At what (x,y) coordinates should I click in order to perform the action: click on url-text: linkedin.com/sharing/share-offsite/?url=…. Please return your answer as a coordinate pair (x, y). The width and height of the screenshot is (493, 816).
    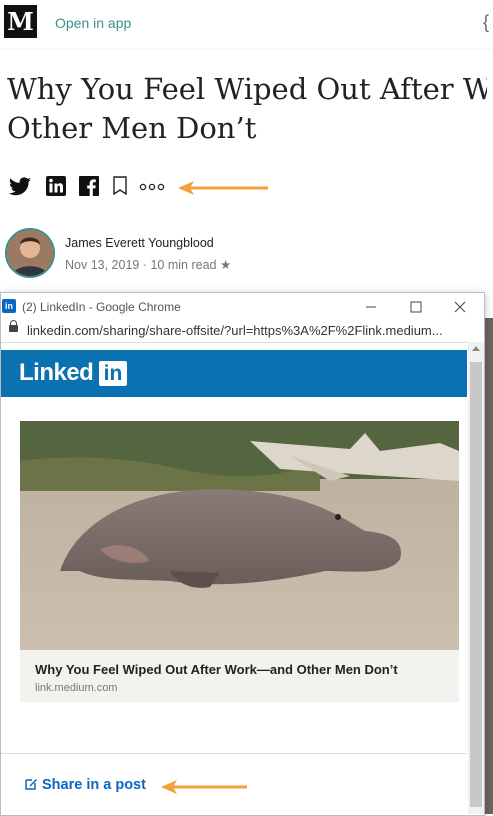
    Looking at the image, I should click on (235, 330).